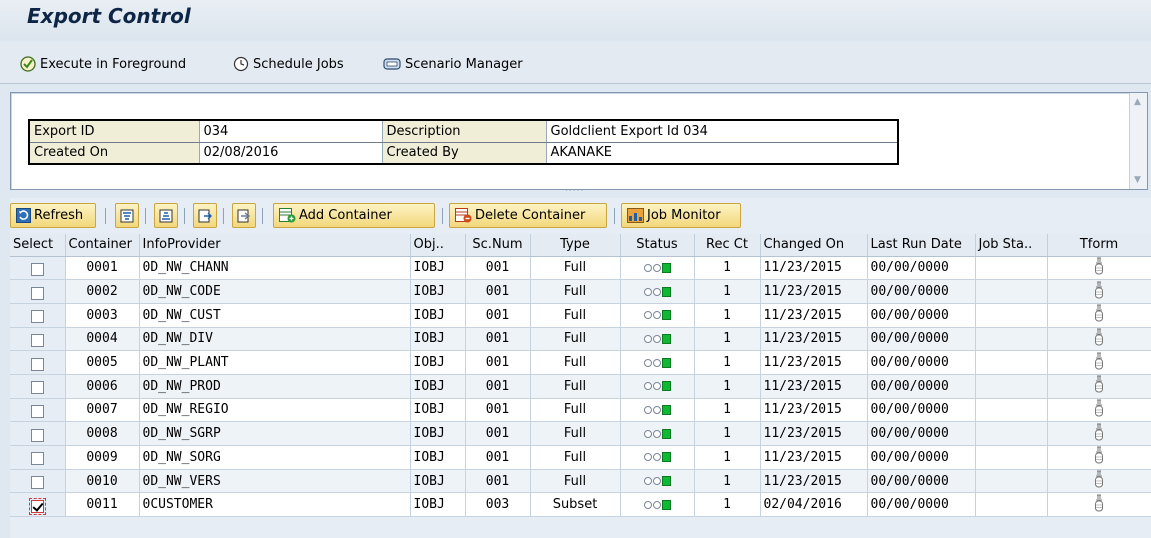 The image size is (1151, 538). What do you see at coordinates (727, 433) in the screenshot?
I see `record-count-cell: 1` at bounding box center [727, 433].